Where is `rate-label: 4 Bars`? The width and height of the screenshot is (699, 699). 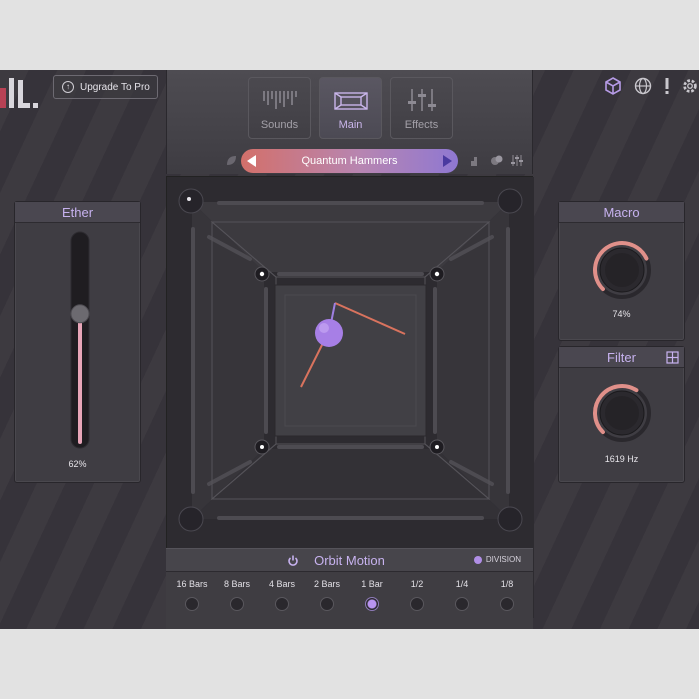
rate-label: 4 Bars is located at coordinates (281, 584).